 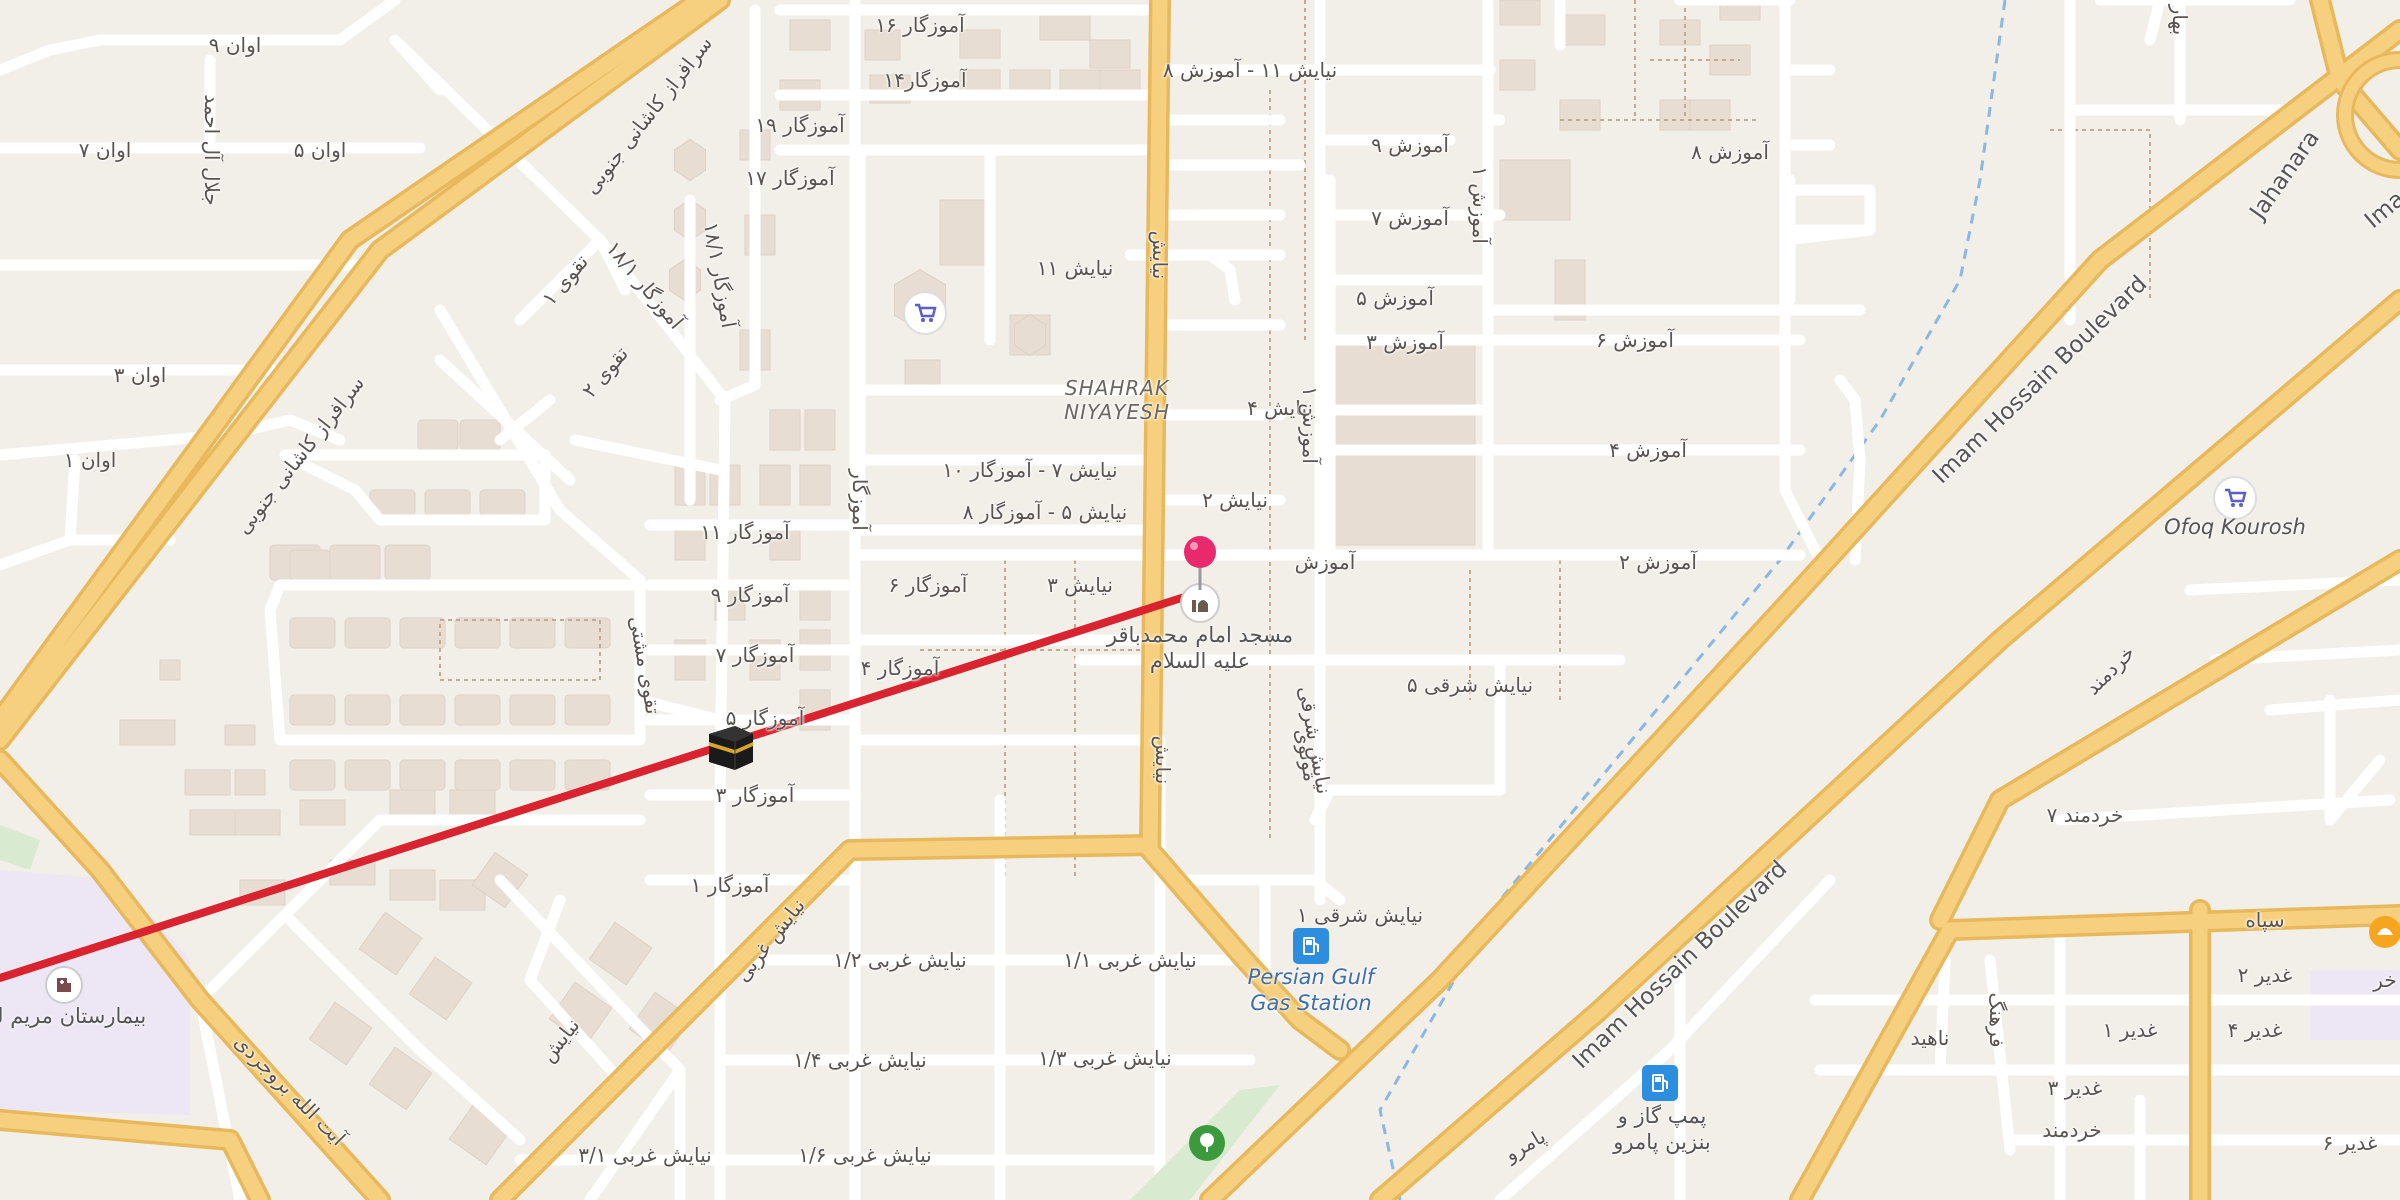 What do you see at coordinates (1395, 298) in the screenshot?
I see `street-label: آموزش ۵` at bounding box center [1395, 298].